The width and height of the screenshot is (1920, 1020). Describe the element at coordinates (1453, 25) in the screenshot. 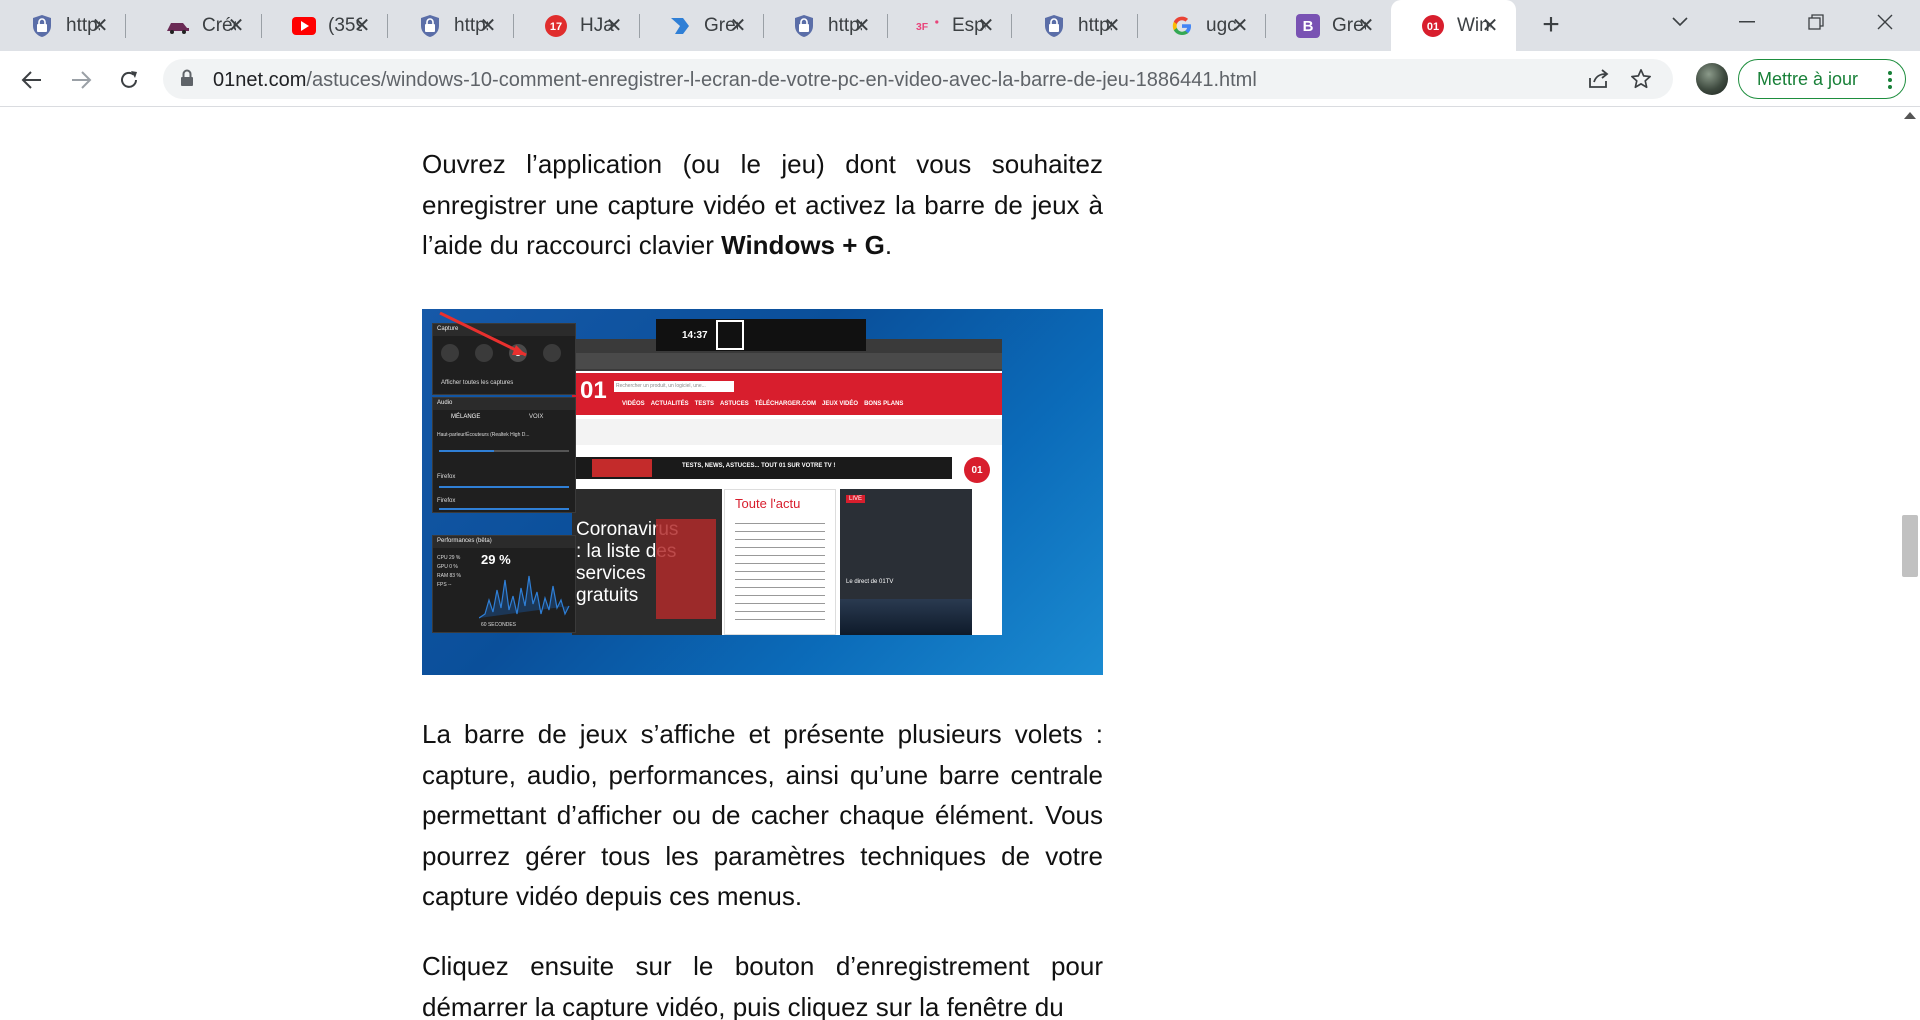

I see `tab-12: 01Windows✕` at that location.